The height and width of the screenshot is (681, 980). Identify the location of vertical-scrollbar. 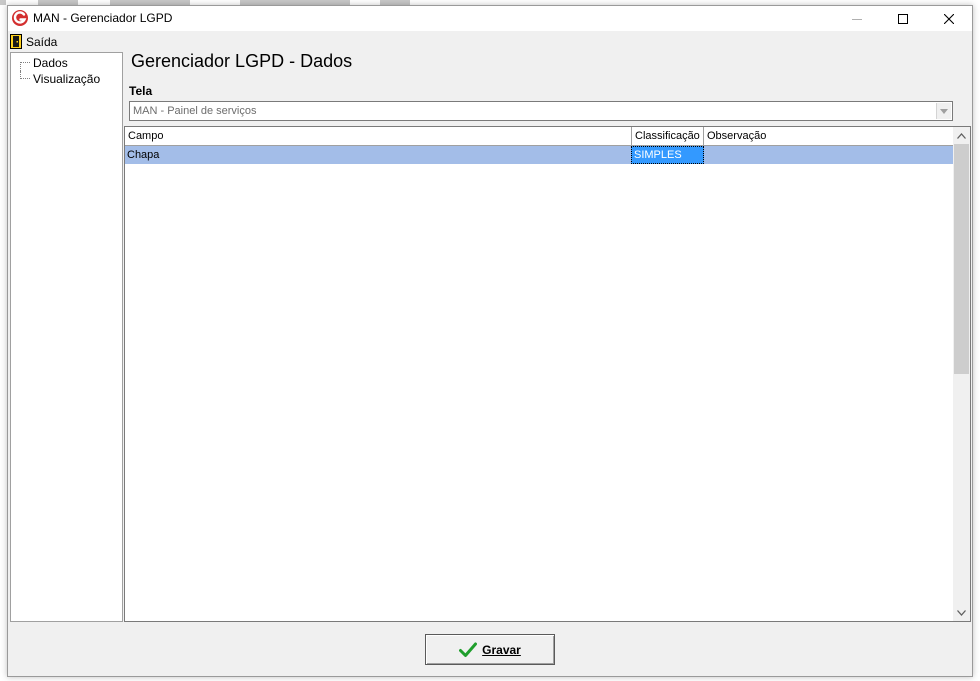
(961, 374).